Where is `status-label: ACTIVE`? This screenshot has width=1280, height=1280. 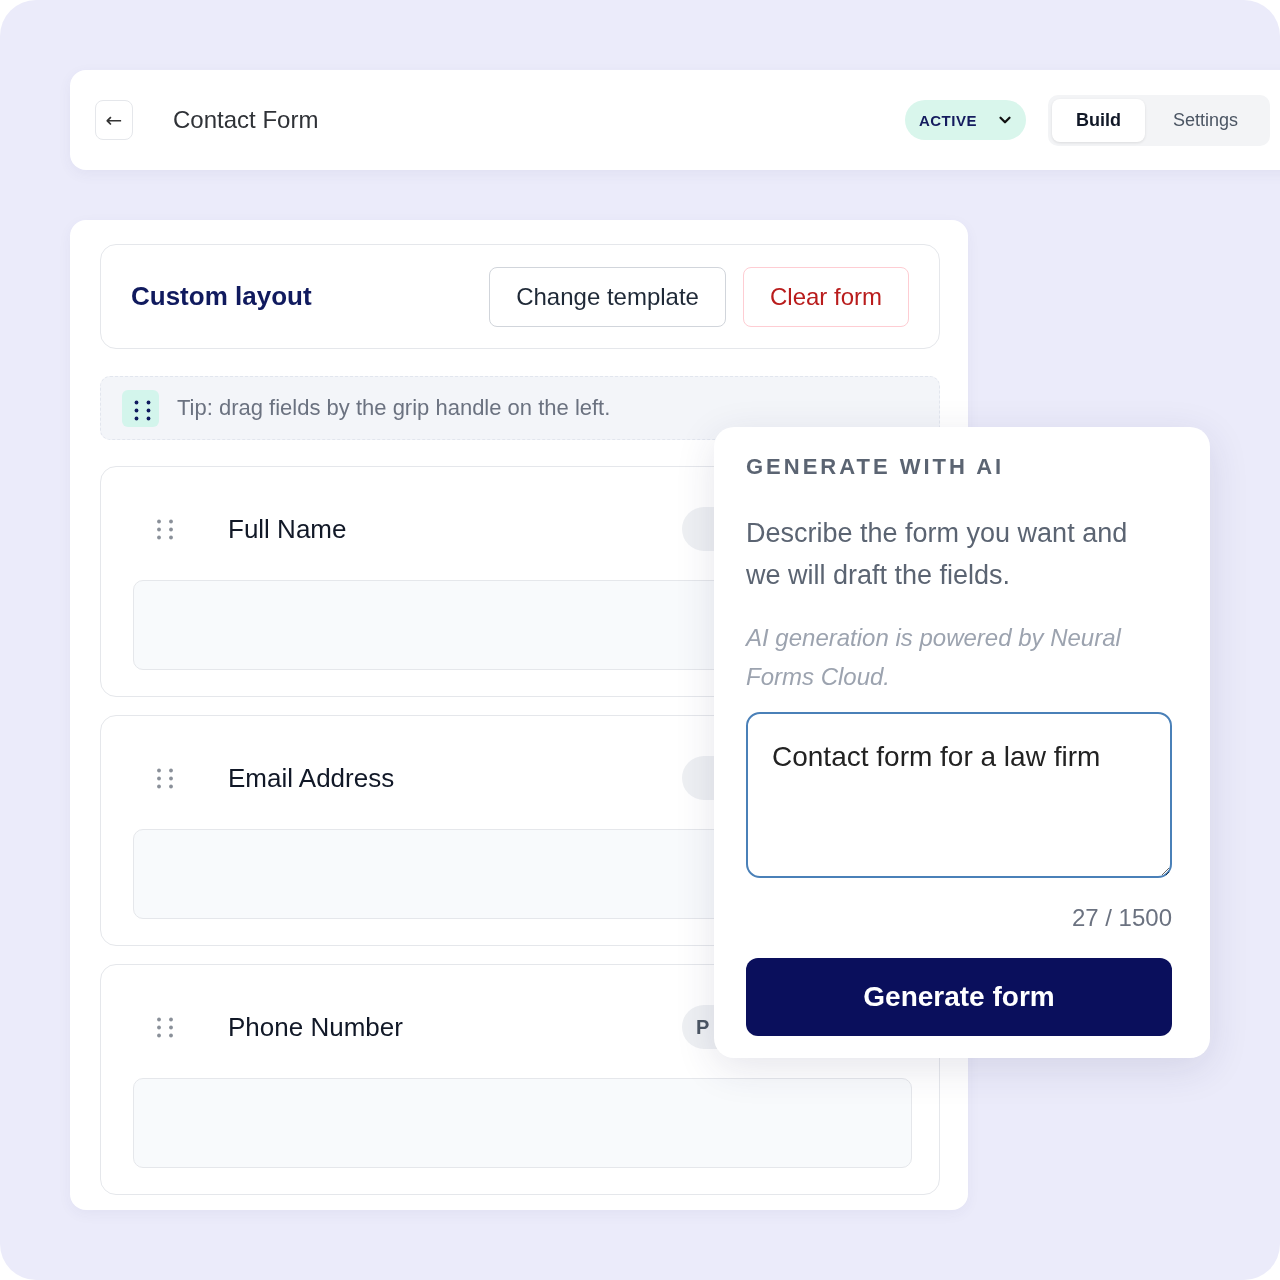 status-label: ACTIVE is located at coordinates (947, 120).